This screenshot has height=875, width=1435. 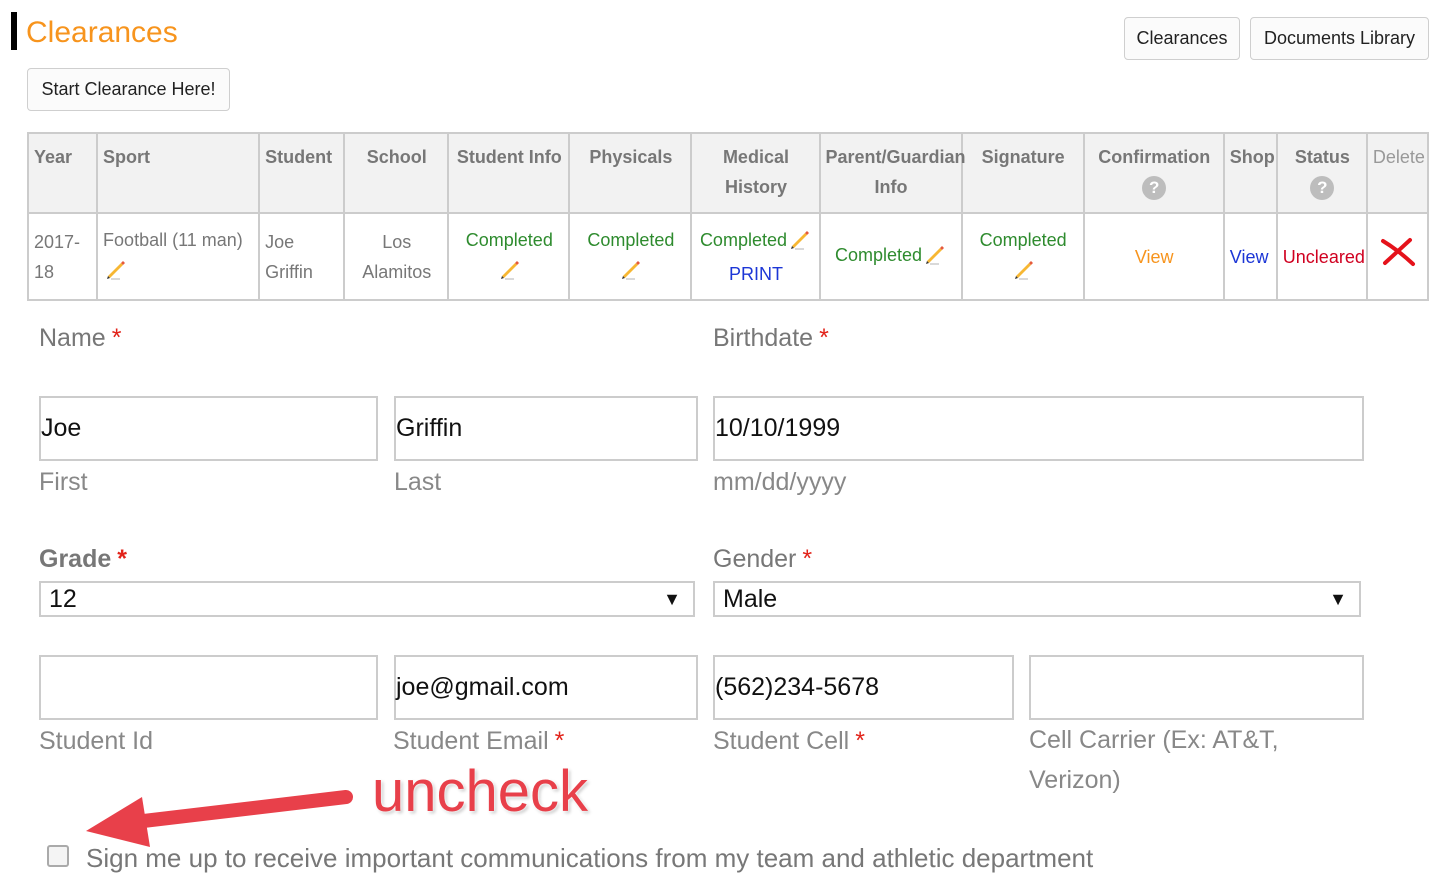 What do you see at coordinates (63, 482) in the screenshot?
I see `first-name-caption: First` at bounding box center [63, 482].